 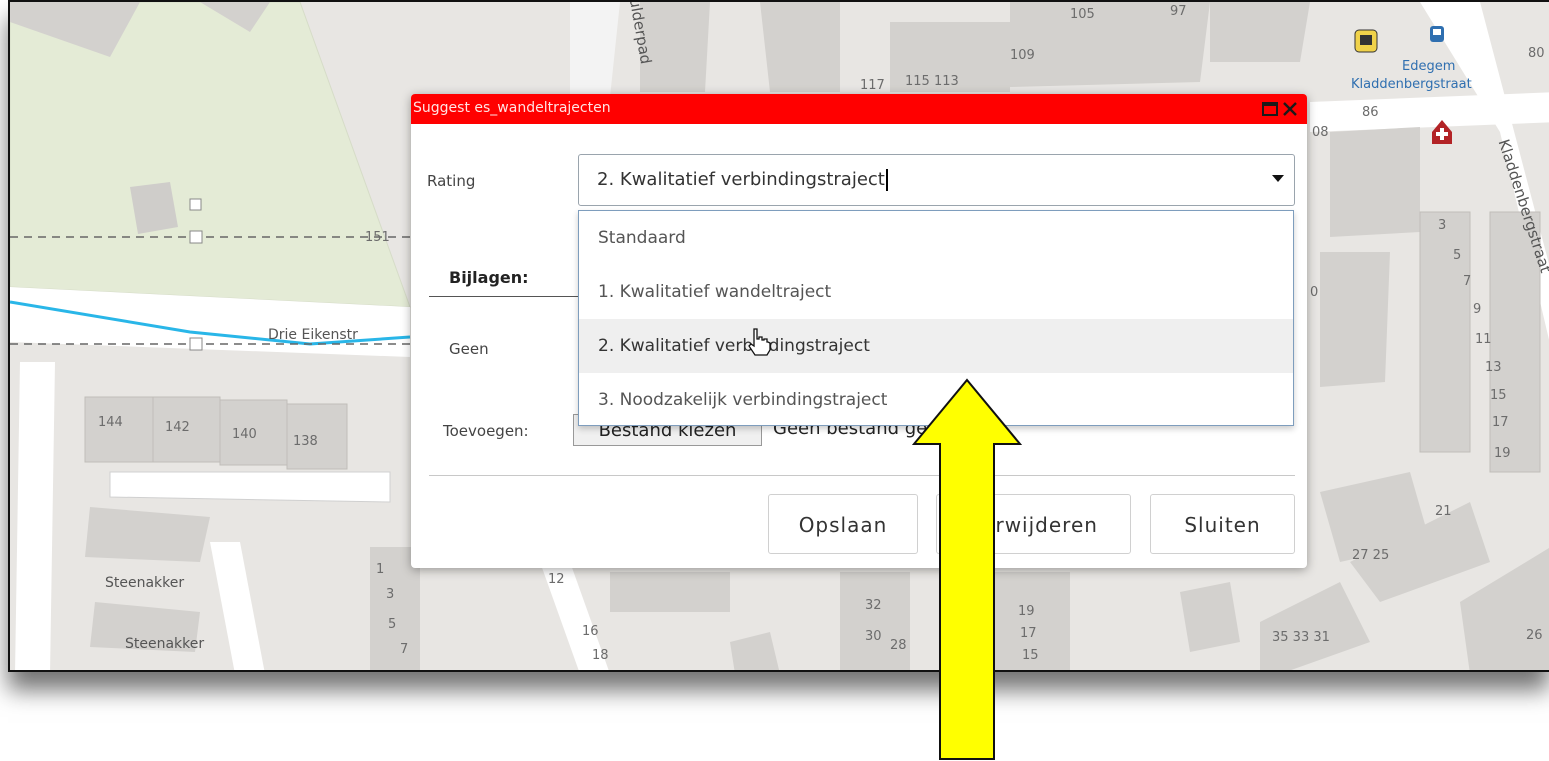 I want to click on map-label-12: 12, so click(x=556, y=579).